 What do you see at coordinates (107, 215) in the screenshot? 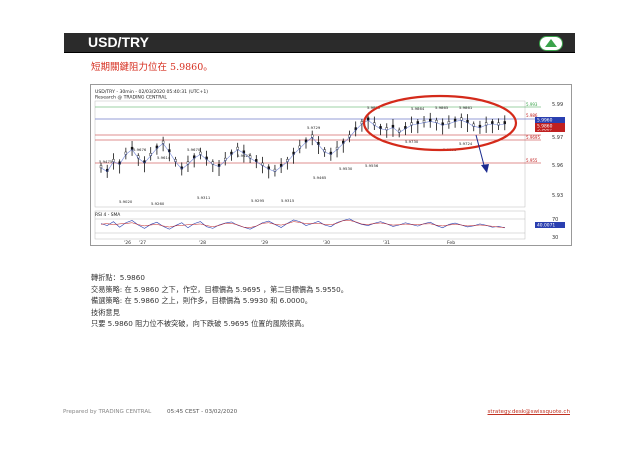
I see `rsi-label: RSI 4 - SMA` at bounding box center [107, 215].